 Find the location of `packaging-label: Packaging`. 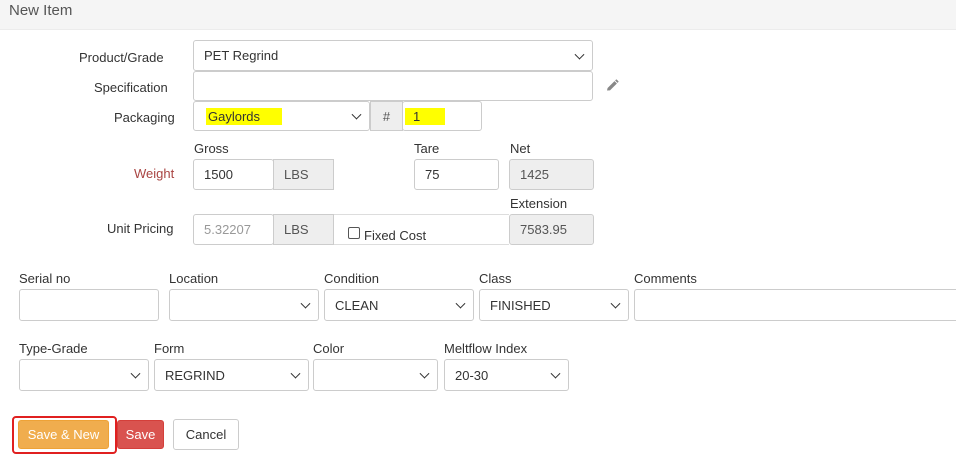

packaging-label: Packaging is located at coordinates (144, 117).